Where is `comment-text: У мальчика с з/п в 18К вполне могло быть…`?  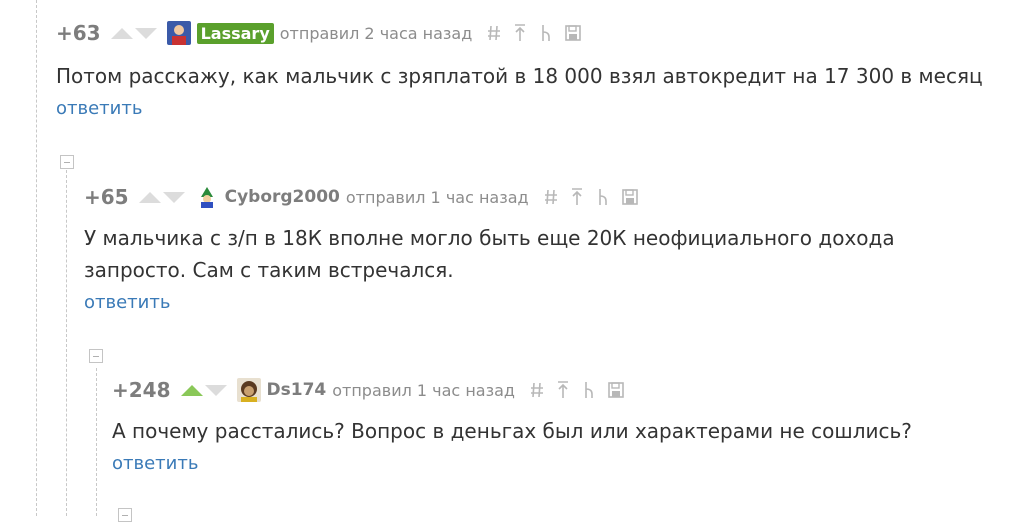
comment-text: У мальчика с з/п в 18К вполне могло быть… is located at coordinates (489, 254).